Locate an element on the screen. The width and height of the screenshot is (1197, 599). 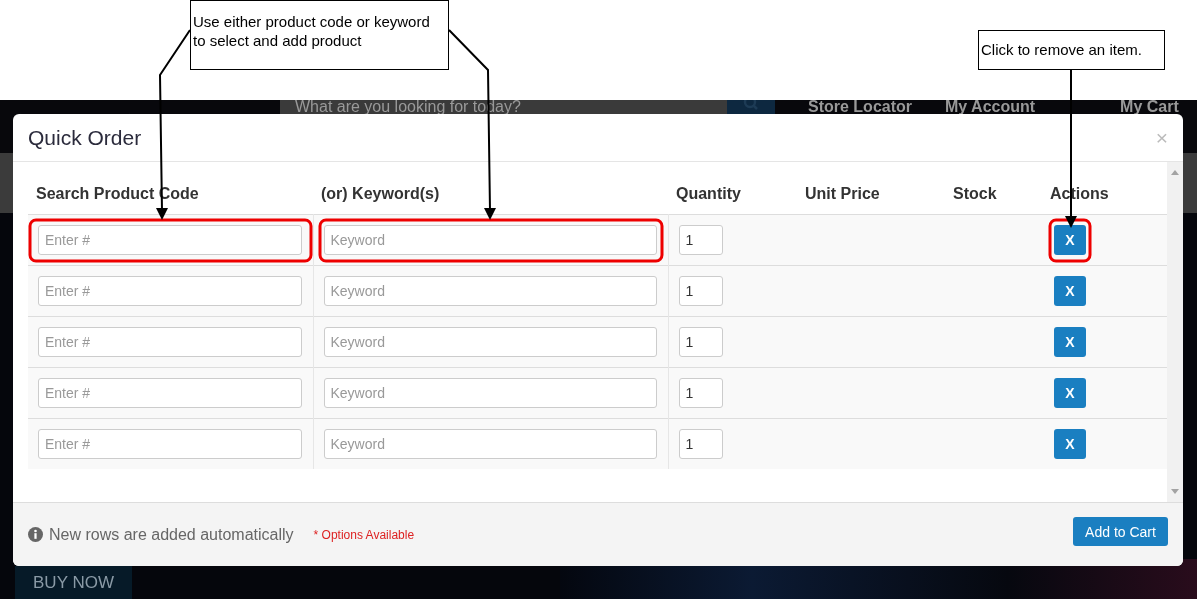
column-header: Unit Price is located at coordinates (842, 194).